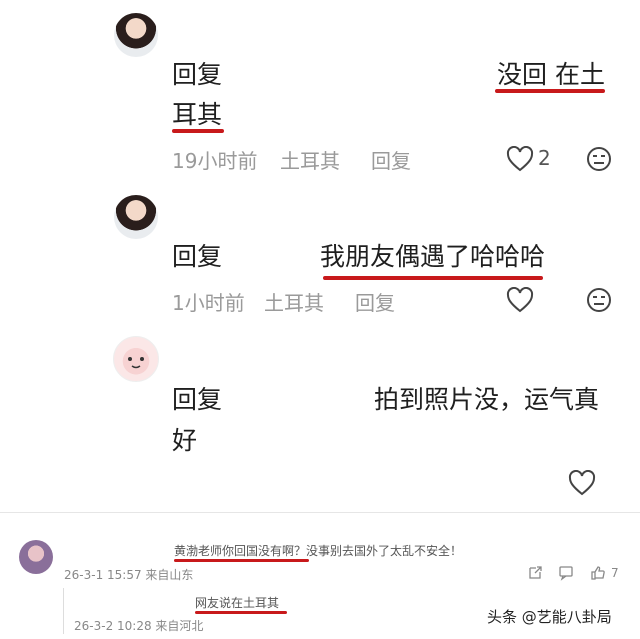 Image resolution: width=640 pixels, height=639 pixels. Describe the element at coordinates (237, 603) in the screenshot. I see `reply-text: 网友说在土耳其` at that location.